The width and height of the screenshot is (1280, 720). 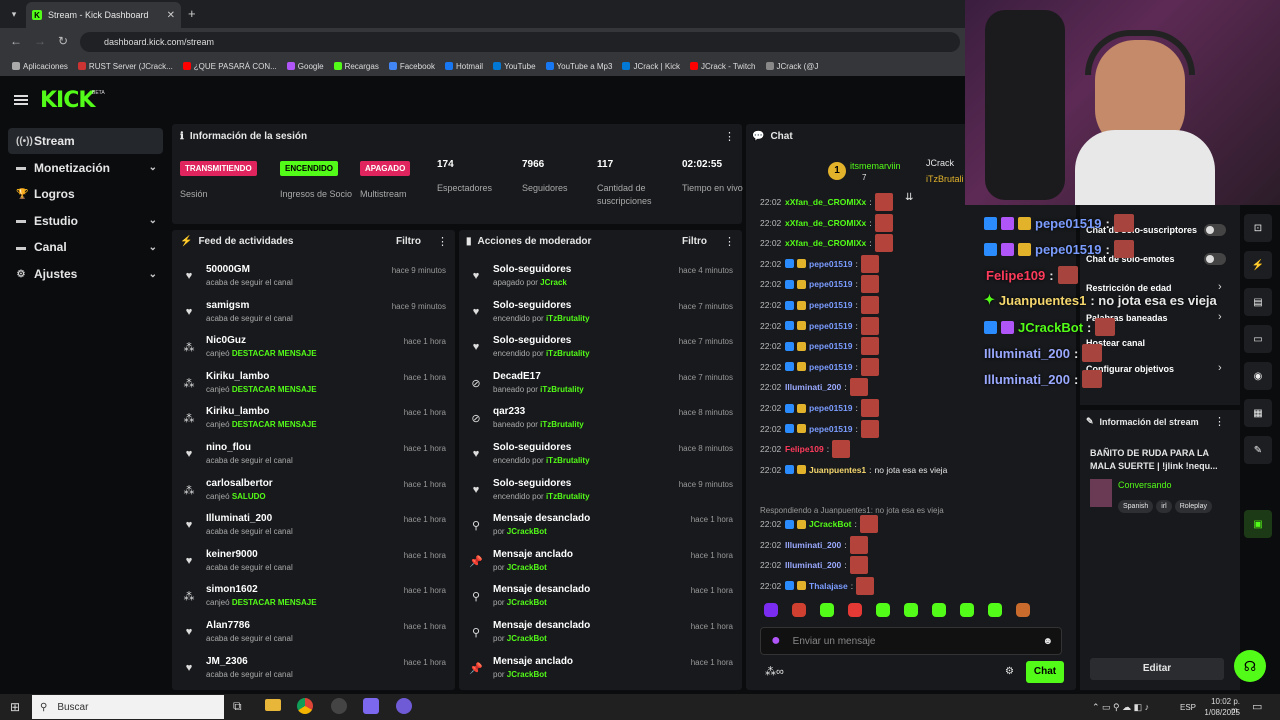 What do you see at coordinates (1258, 450) in the screenshot?
I see `tools-icon: ✎` at bounding box center [1258, 450].